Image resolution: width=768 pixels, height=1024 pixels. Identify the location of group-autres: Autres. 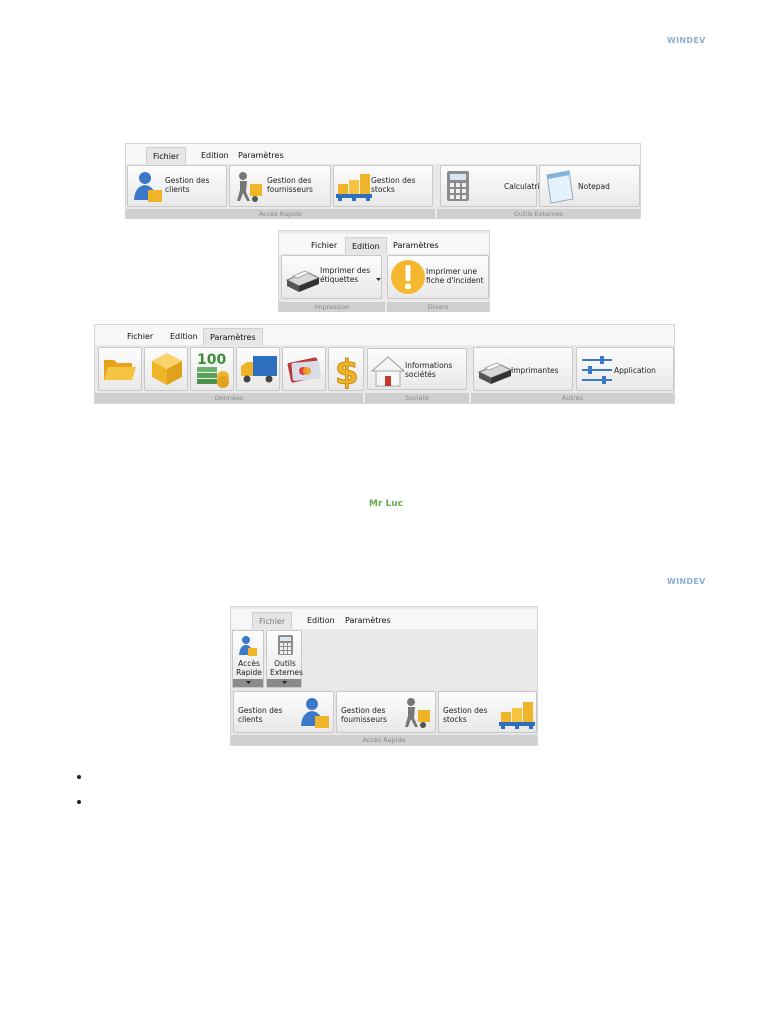
(572, 398).